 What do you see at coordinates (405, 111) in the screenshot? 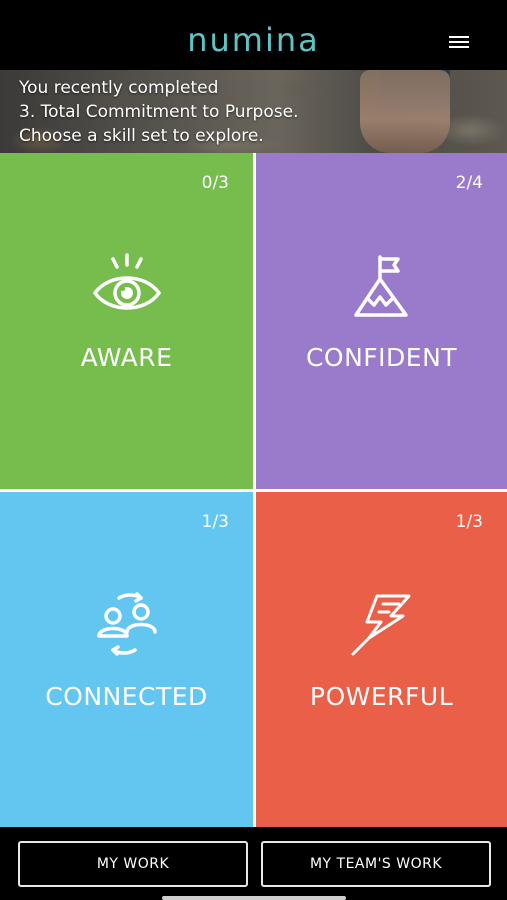
I see `banner-image-foot` at bounding box center [405, 111].